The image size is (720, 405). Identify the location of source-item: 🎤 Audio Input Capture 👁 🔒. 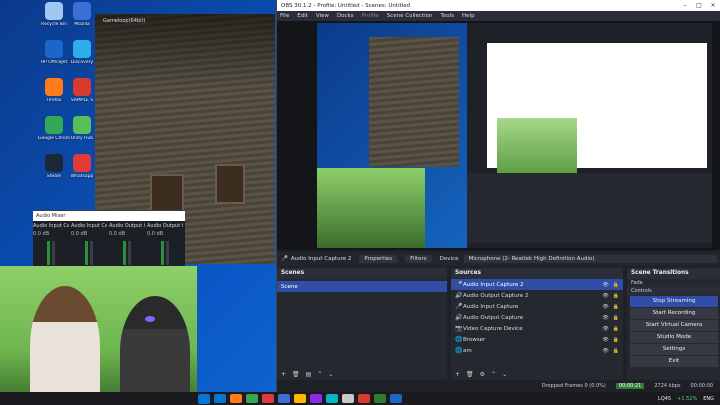
(537, 306).